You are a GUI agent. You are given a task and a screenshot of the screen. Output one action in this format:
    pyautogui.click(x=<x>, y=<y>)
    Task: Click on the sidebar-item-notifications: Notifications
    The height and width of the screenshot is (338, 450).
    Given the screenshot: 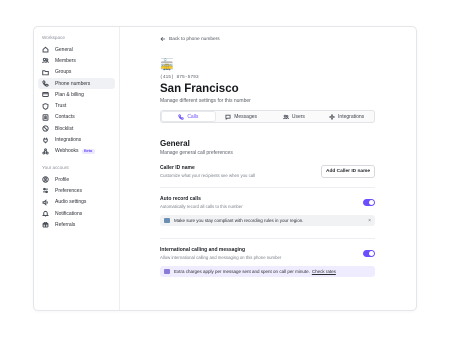 What is the action you would take?
    pyautogui.click(x=76, y=213)
    